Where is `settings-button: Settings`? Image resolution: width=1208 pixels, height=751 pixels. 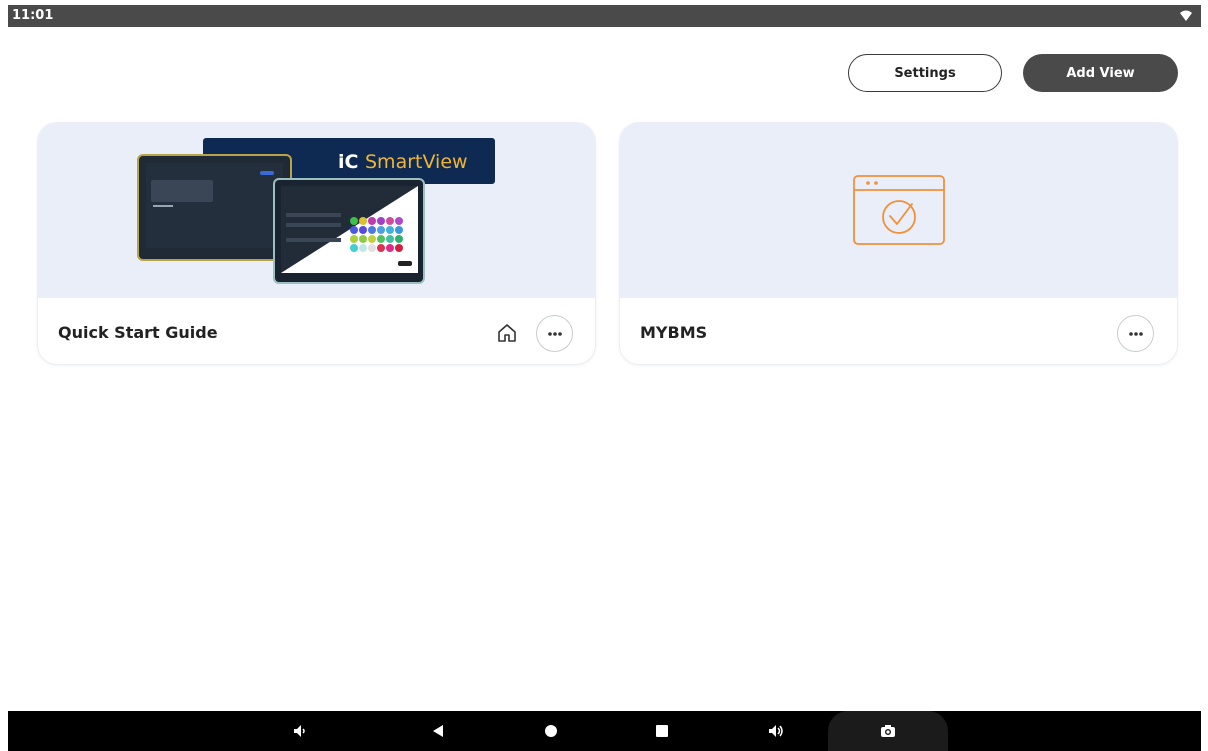
settings-button: Settings is located at coordinates (925, 73).